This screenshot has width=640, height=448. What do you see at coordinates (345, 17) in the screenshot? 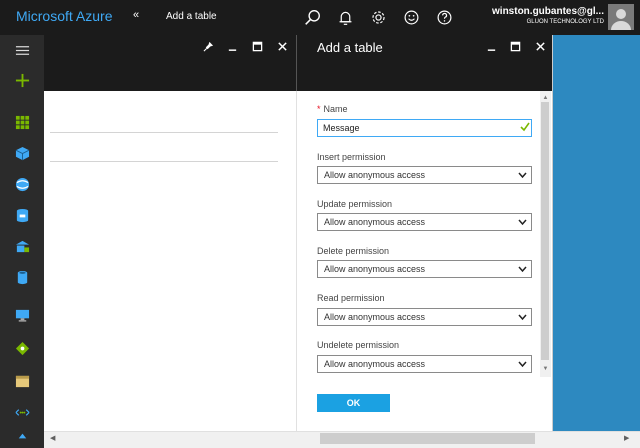
I see `notifications-icon` at bounding box center [345, 17].